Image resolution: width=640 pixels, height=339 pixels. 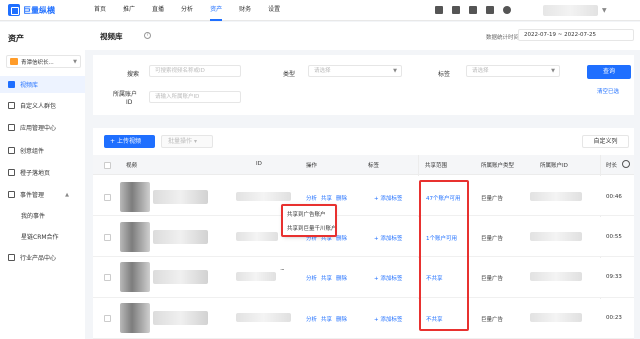 What do you see at coordinates (11, 127) in the screenshot?
I see `app-icon` at bounding box center [11, 127].